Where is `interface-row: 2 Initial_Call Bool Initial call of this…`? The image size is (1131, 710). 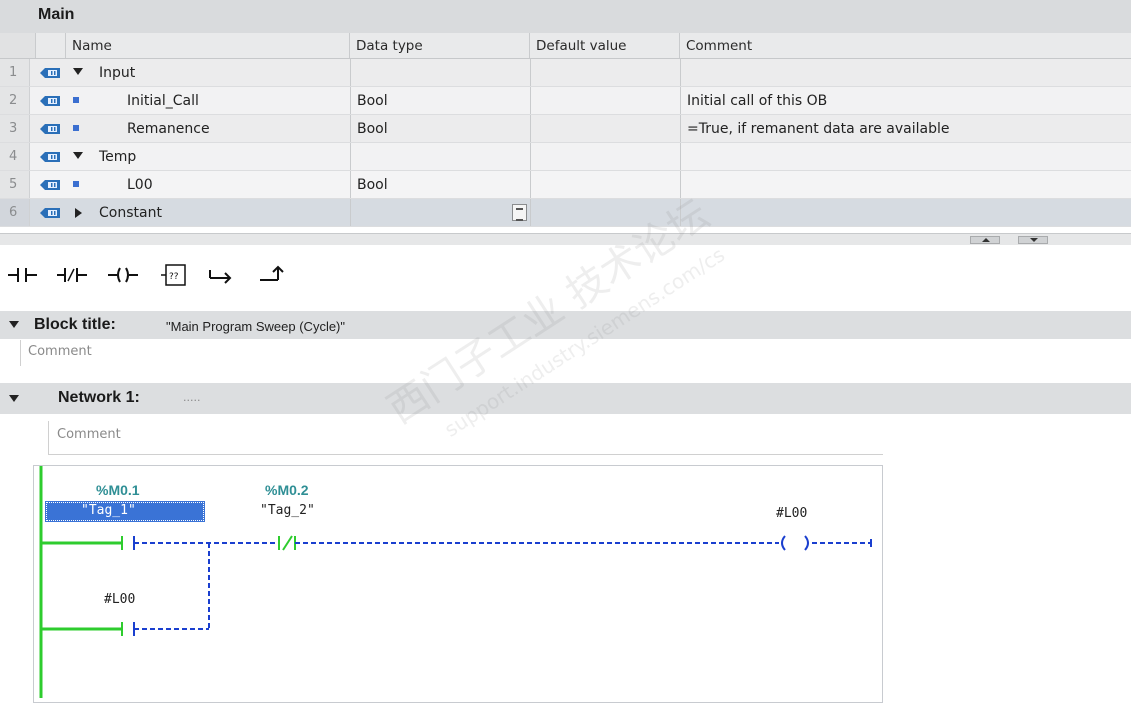
interface-row: 2 Initial_Call Bool Initial call of this… is located at coordinates (565, 101).